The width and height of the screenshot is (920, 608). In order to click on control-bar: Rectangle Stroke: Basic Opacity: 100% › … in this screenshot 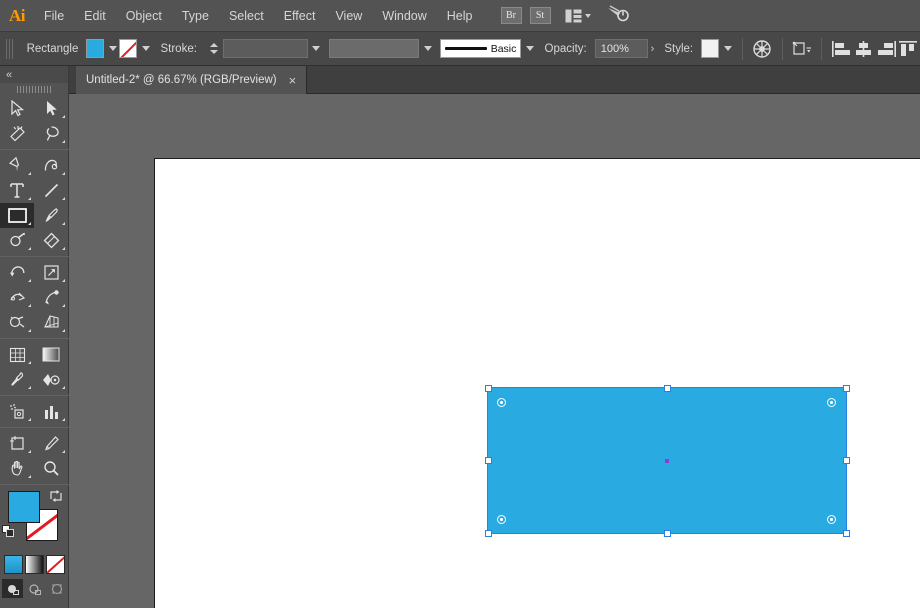, I will do `click(460, 49)`.